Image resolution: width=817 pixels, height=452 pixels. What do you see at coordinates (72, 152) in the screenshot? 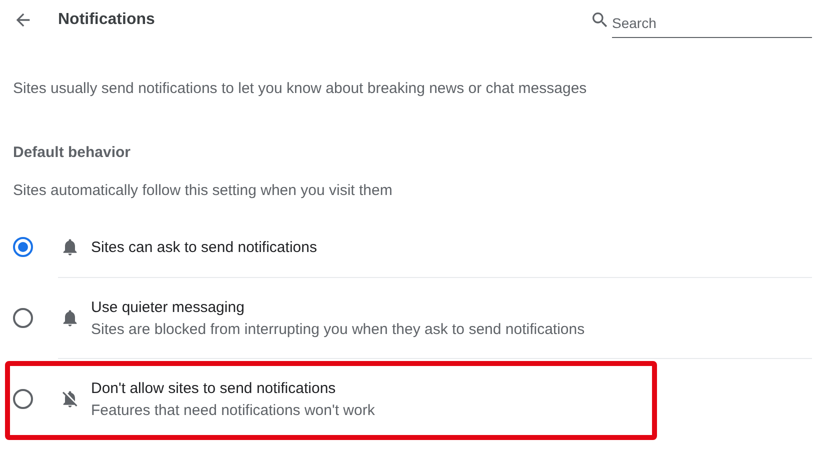
I see `section-heading: Default behavior` at bounding box center [72, 152].